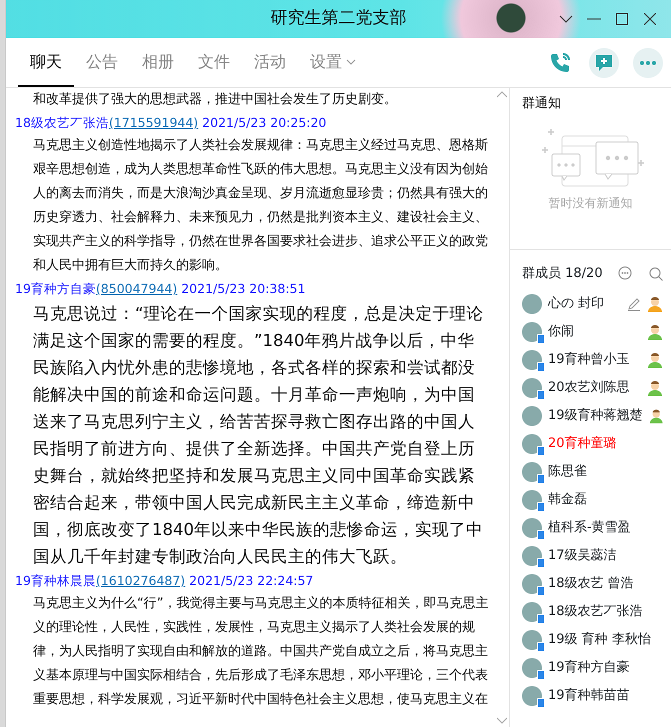 This screenshot has height=727, width=671. What do you see at coordinates (270, 62) in the screenshot?
I see `tab: 活动` at bounding box center [270, 62].